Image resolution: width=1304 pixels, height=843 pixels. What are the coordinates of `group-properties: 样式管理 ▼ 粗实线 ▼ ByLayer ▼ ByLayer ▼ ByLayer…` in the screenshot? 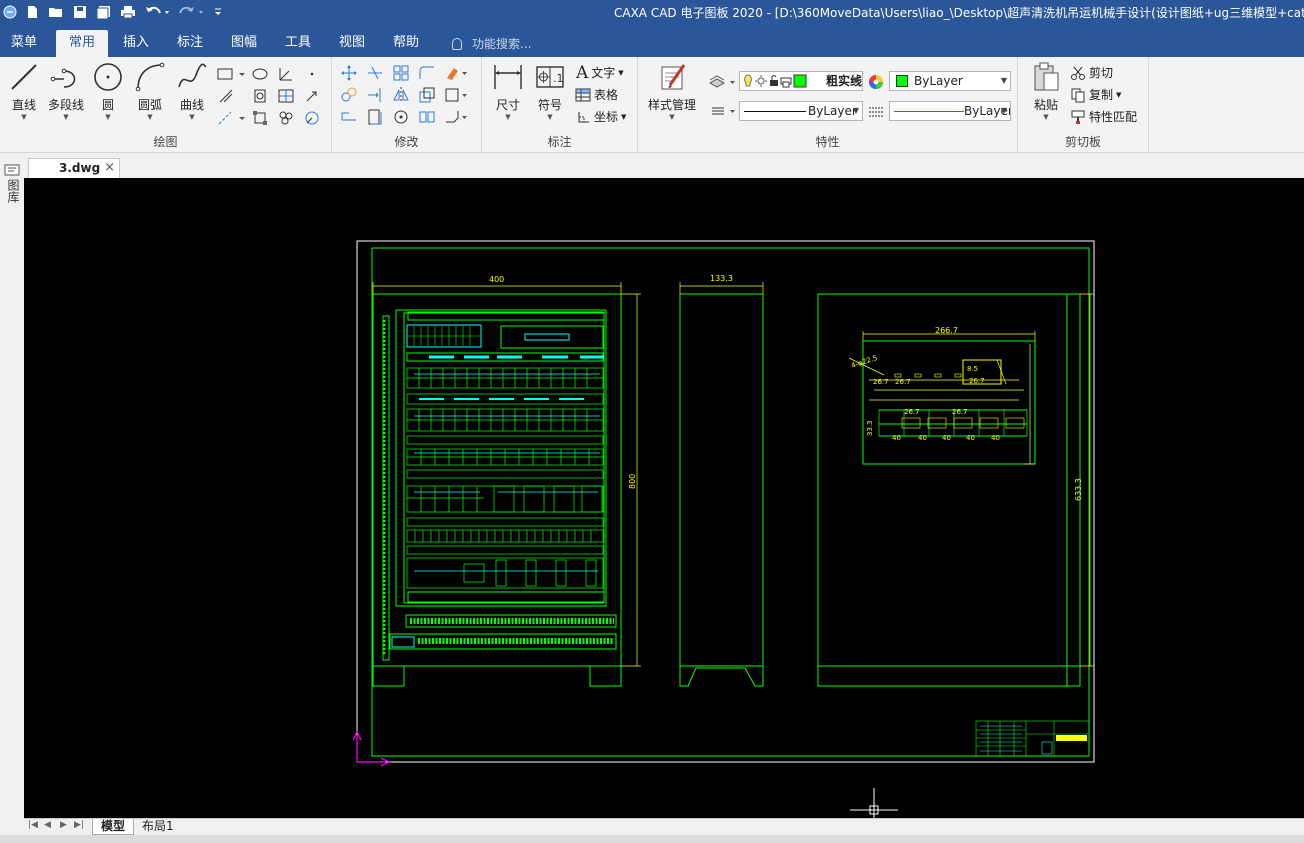 It's located at (828, 105).